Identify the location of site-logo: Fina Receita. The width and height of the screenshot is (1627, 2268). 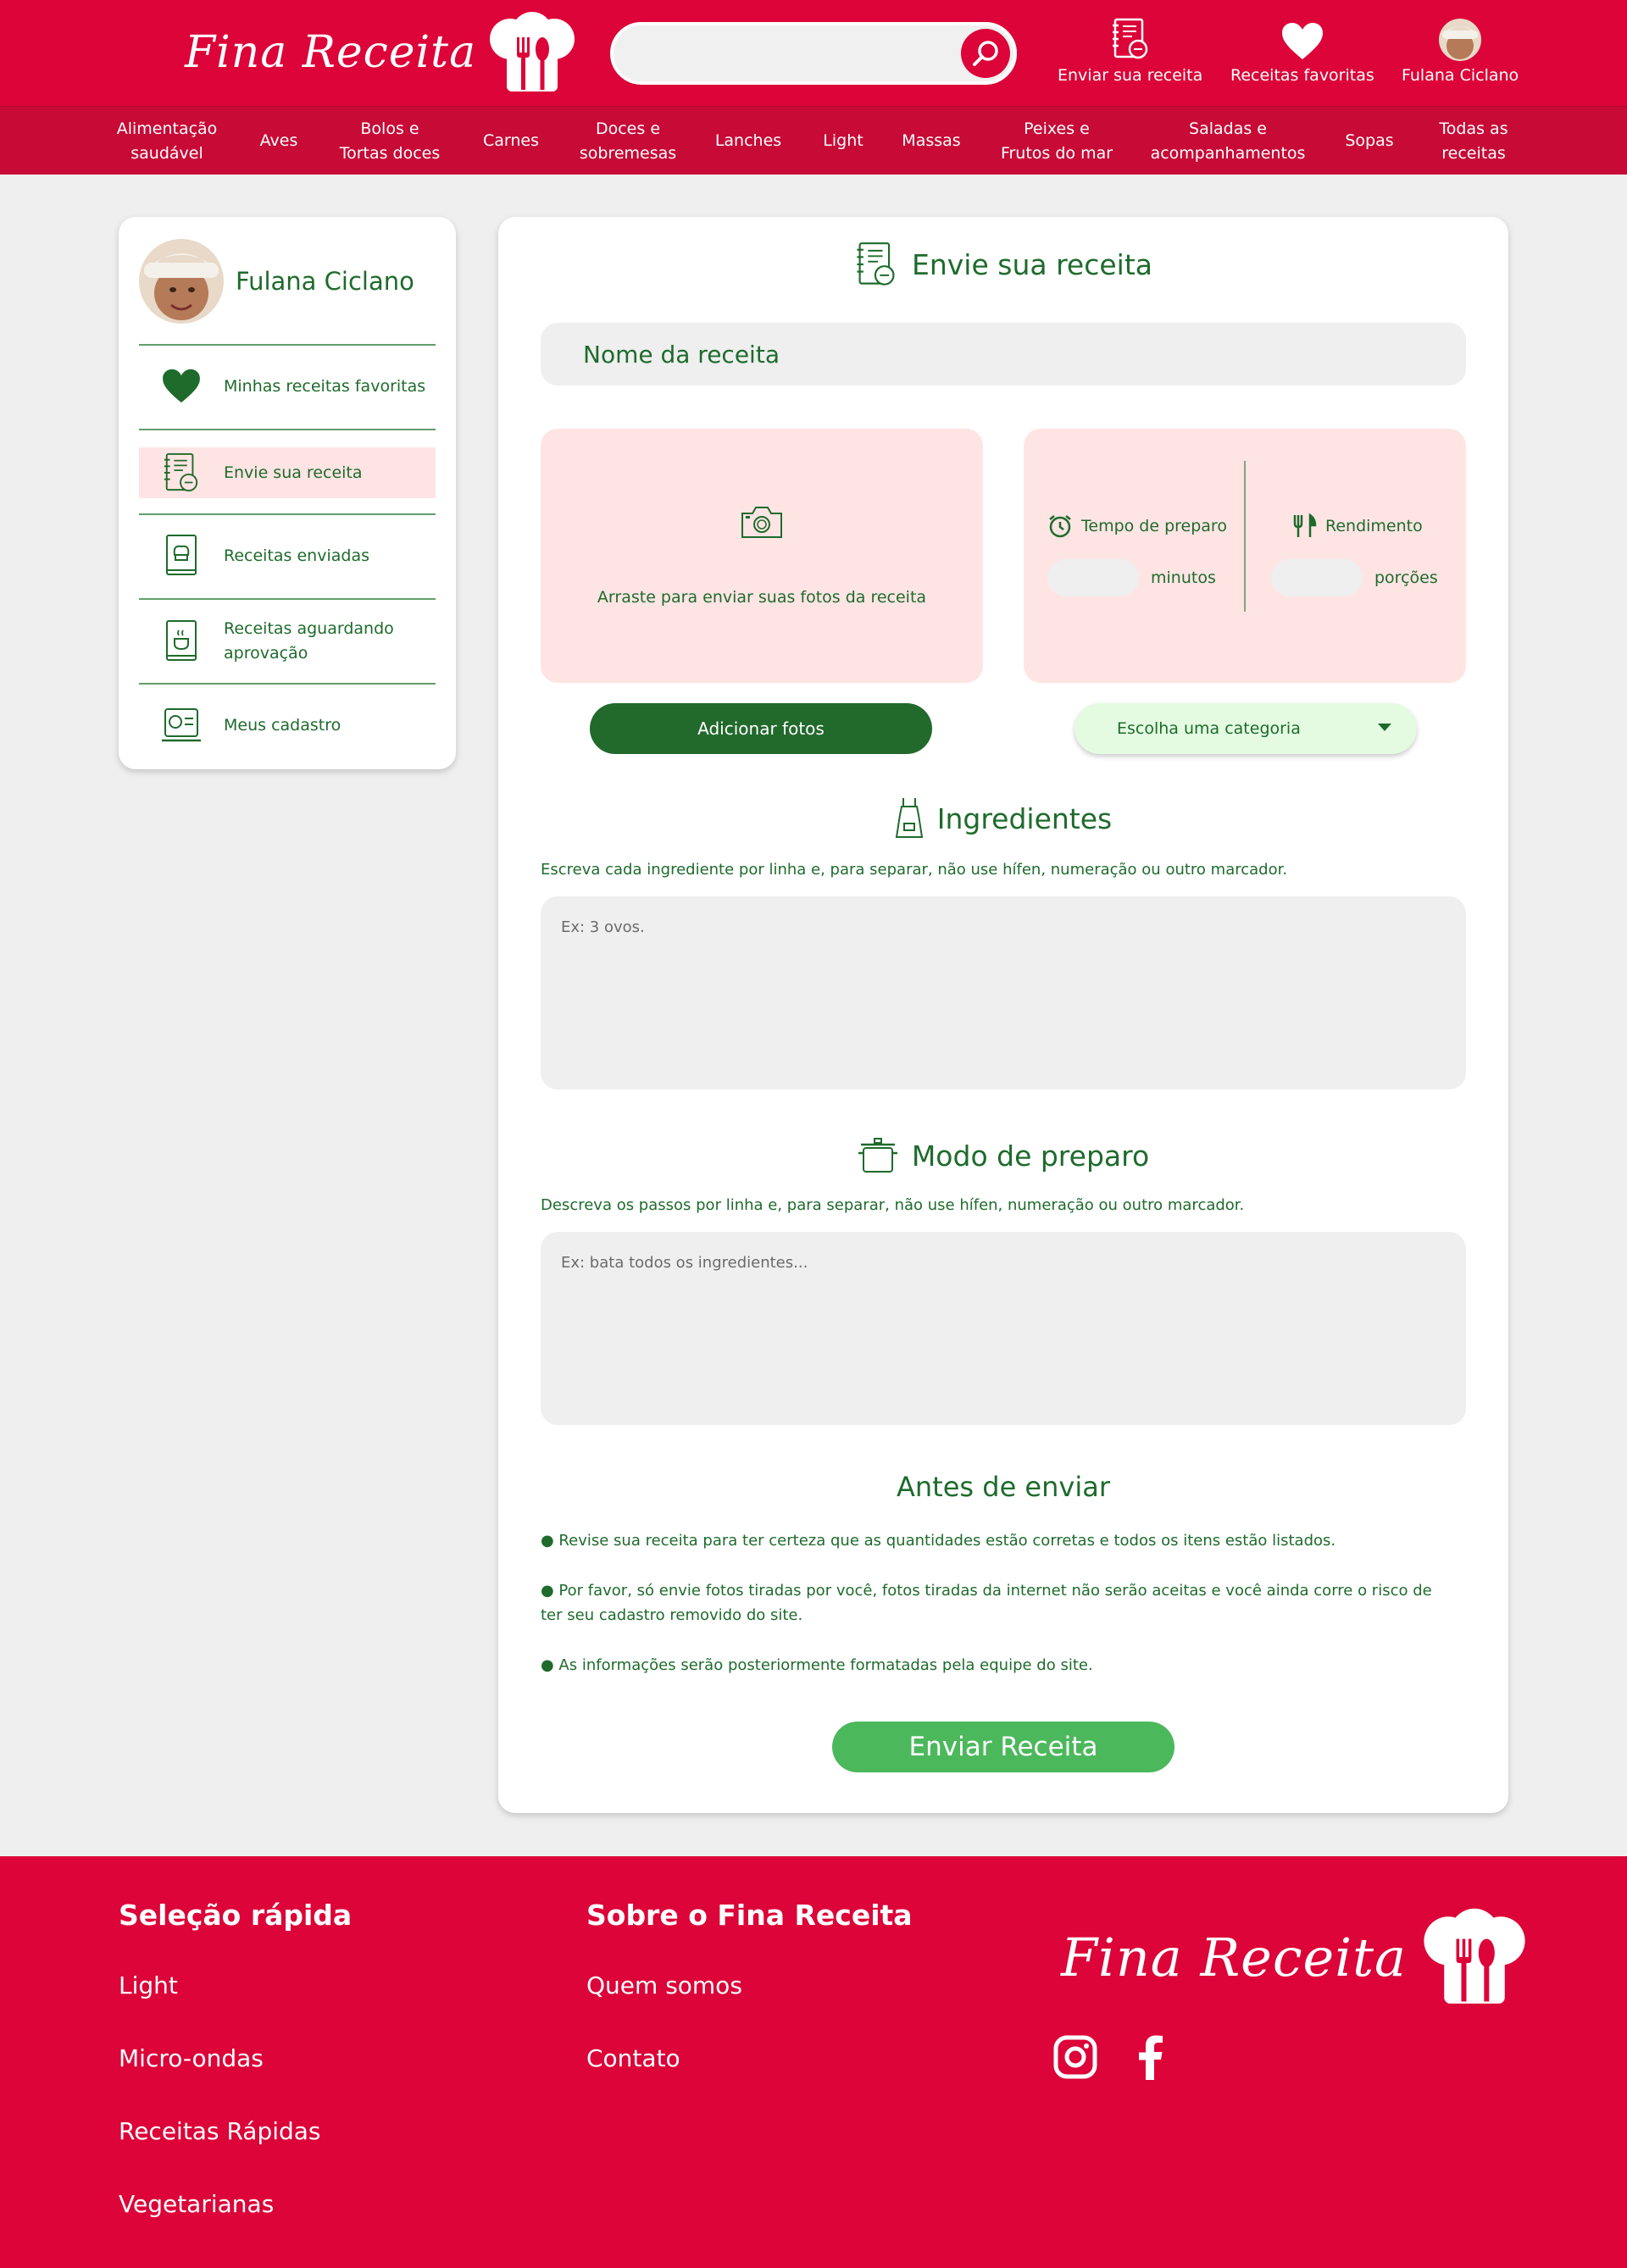
(380, 52).